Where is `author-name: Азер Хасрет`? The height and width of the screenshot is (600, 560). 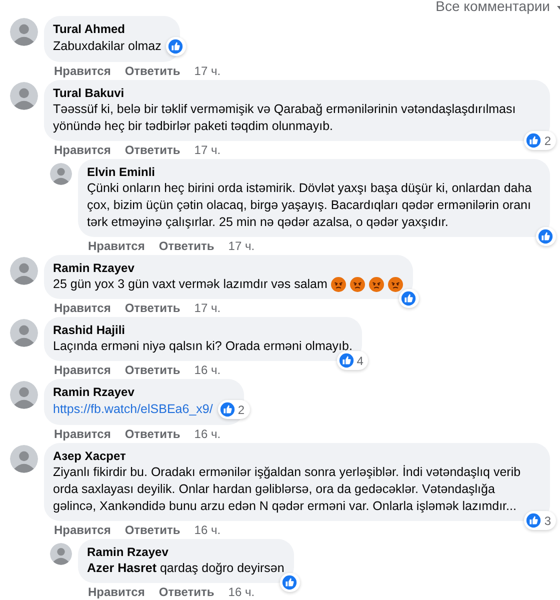
author-name: Азер Хасрет is located at coordinates (296, 456).